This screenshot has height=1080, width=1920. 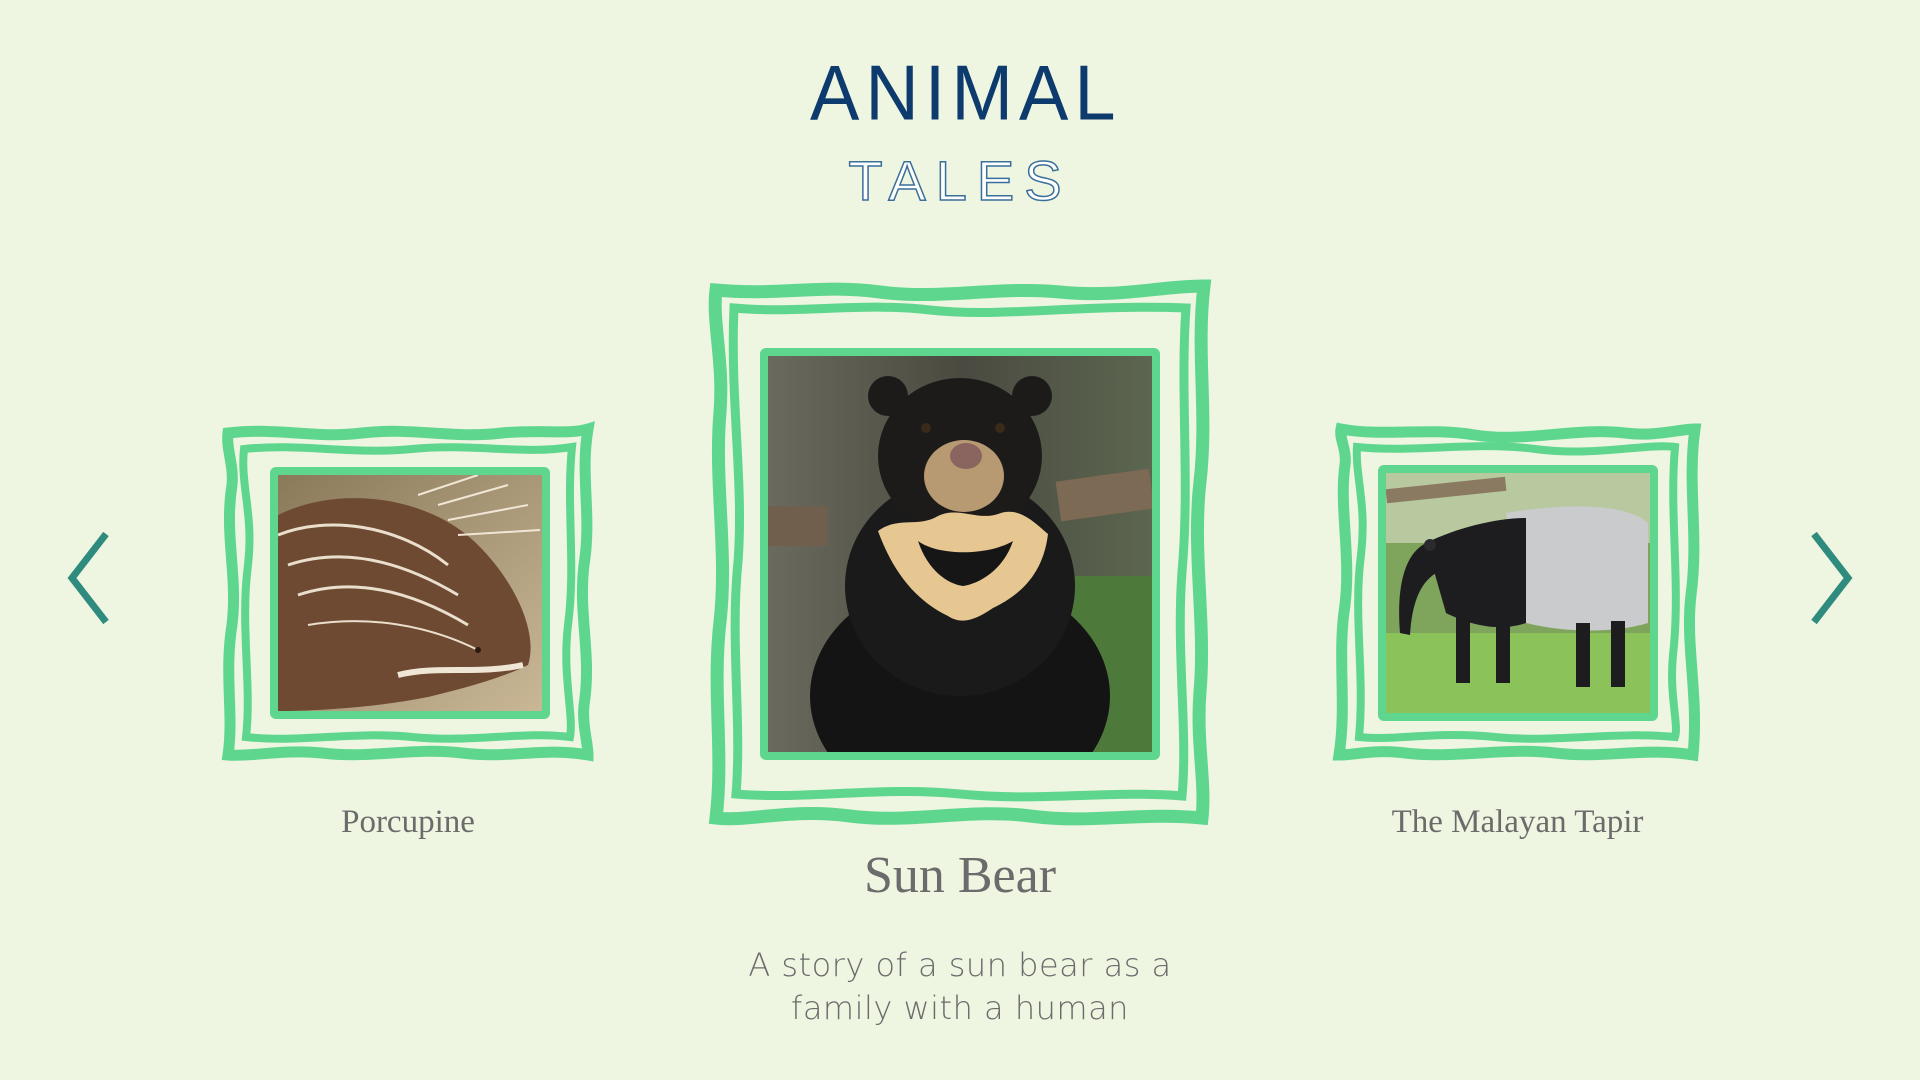 I want to click on porcupine-photo, so click(x=410, y=593).